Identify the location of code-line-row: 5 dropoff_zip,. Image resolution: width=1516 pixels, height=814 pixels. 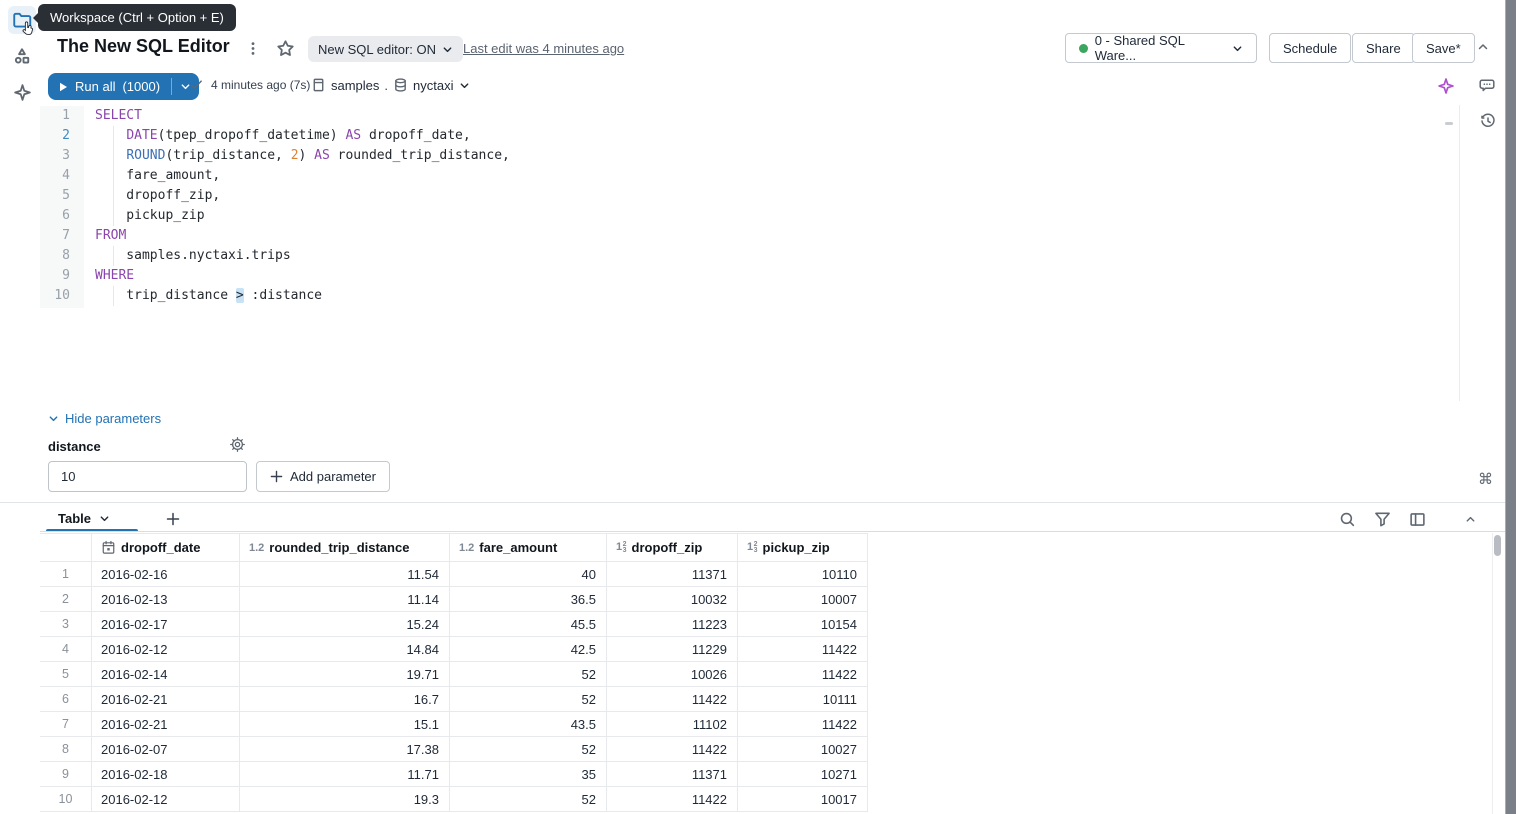
(750, 196).